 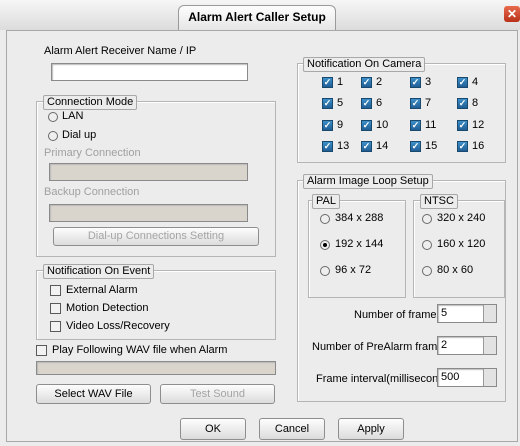 I want to click on external-alarm-checkbox, so click(x=55, y=290).